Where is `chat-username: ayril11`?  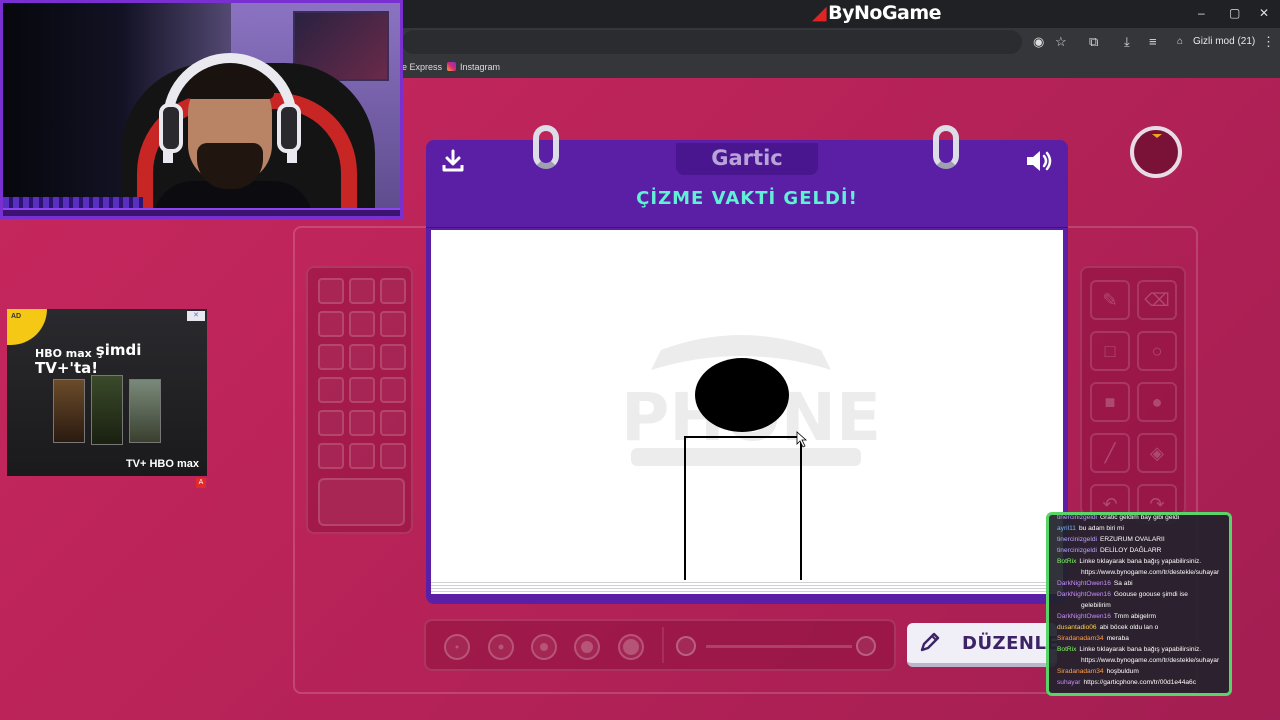 chat-username: ayril11 is located at coordinates (1066, 528).